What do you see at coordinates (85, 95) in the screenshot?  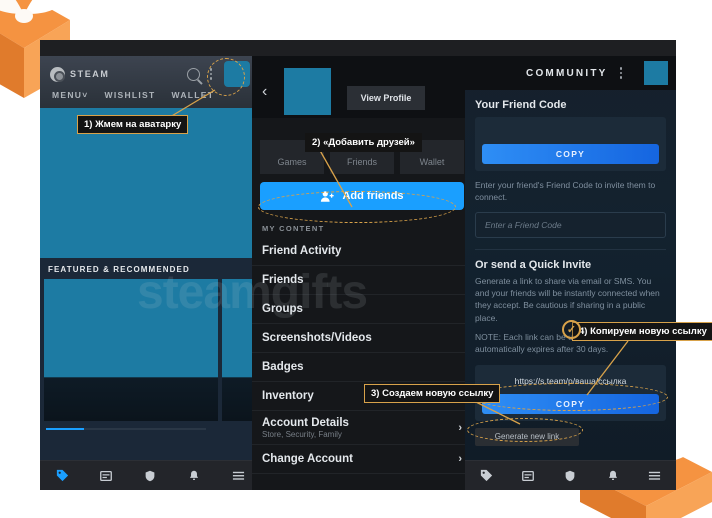 I see `chevron-down-icon: ˅` at bounding box center [85, 95].